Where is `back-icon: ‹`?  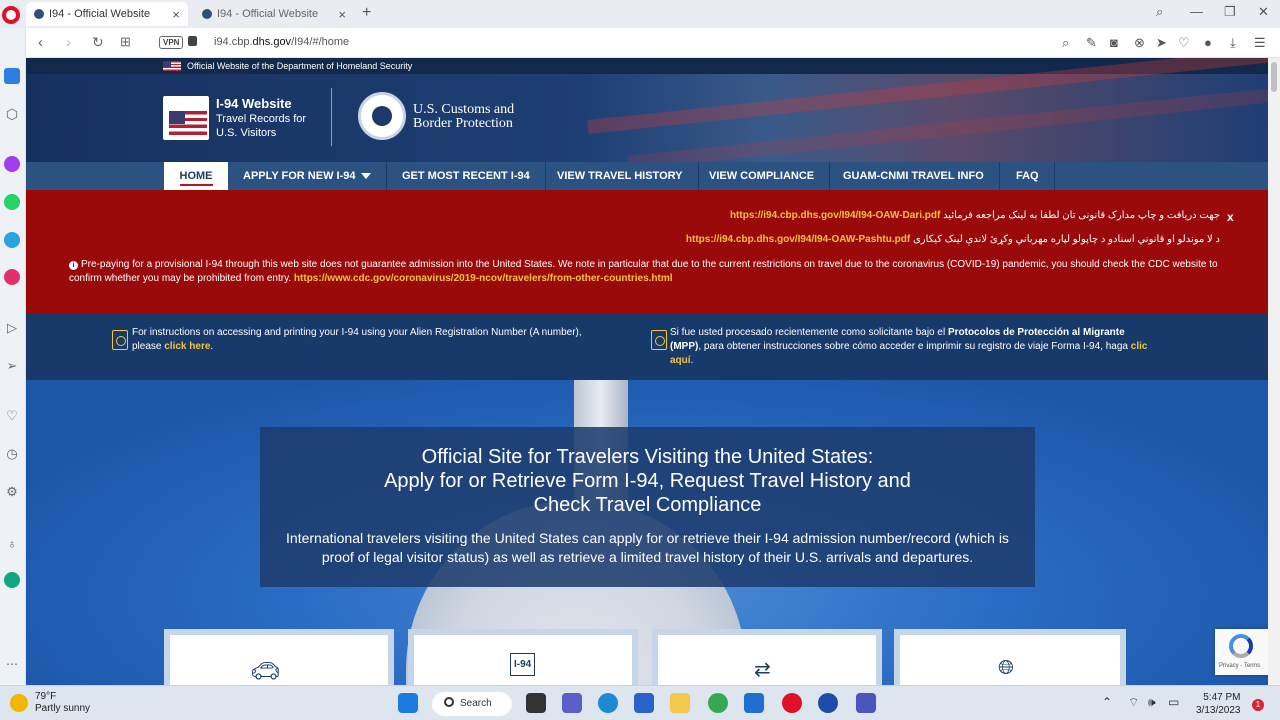 back-icon: ‹ is located at coordinates (40, 42).